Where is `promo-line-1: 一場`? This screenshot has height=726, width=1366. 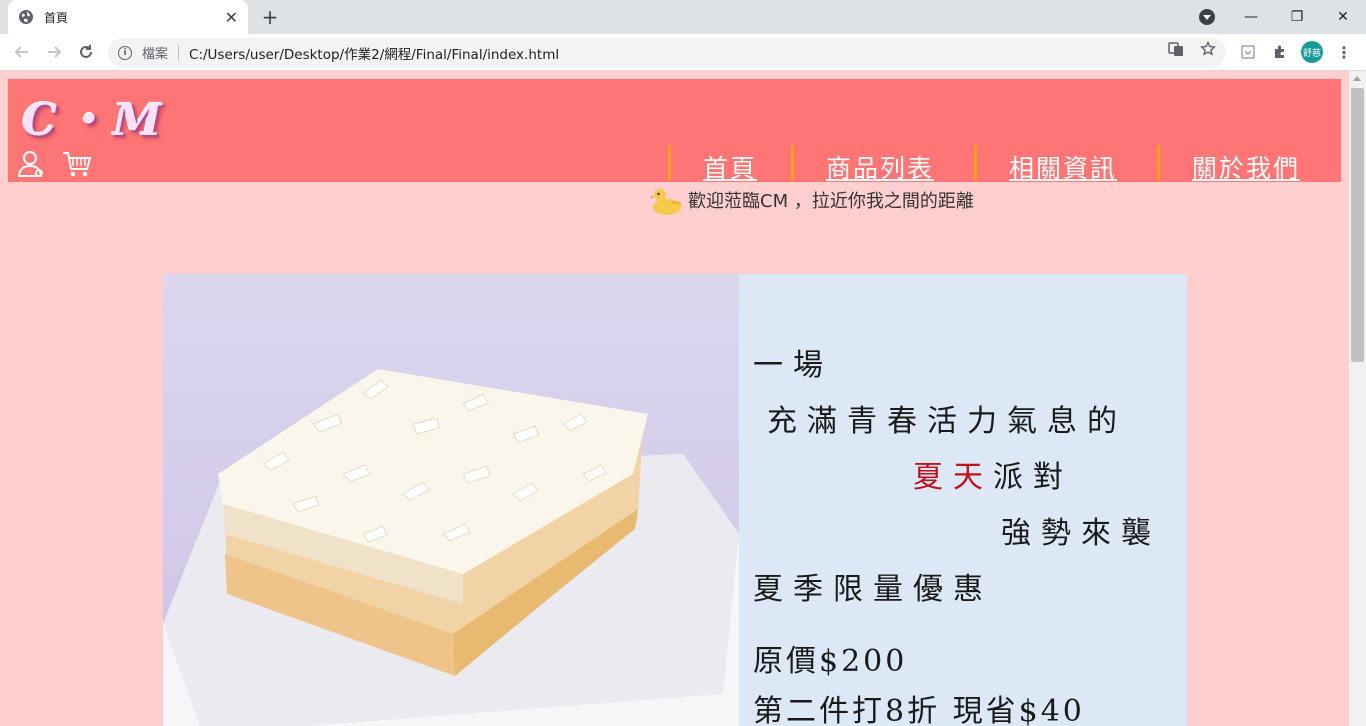
promo-line-1: 一場 is located at coordinates (793, 365).